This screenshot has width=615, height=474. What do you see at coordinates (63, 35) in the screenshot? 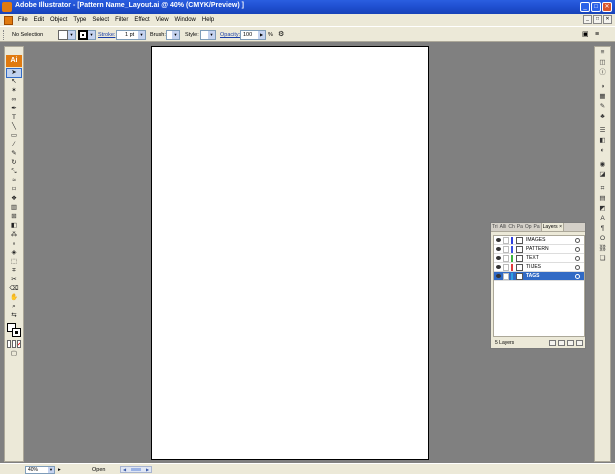
I see `fill-swatch` at bounding box center [63, 35].